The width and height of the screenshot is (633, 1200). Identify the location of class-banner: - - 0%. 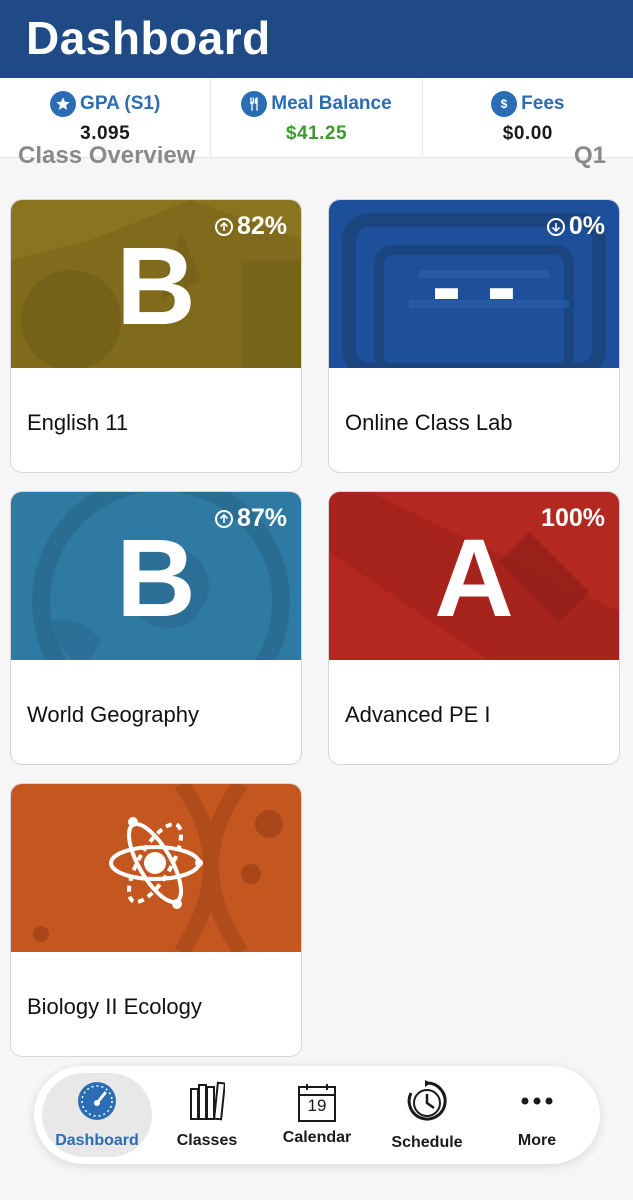
(474, 284).